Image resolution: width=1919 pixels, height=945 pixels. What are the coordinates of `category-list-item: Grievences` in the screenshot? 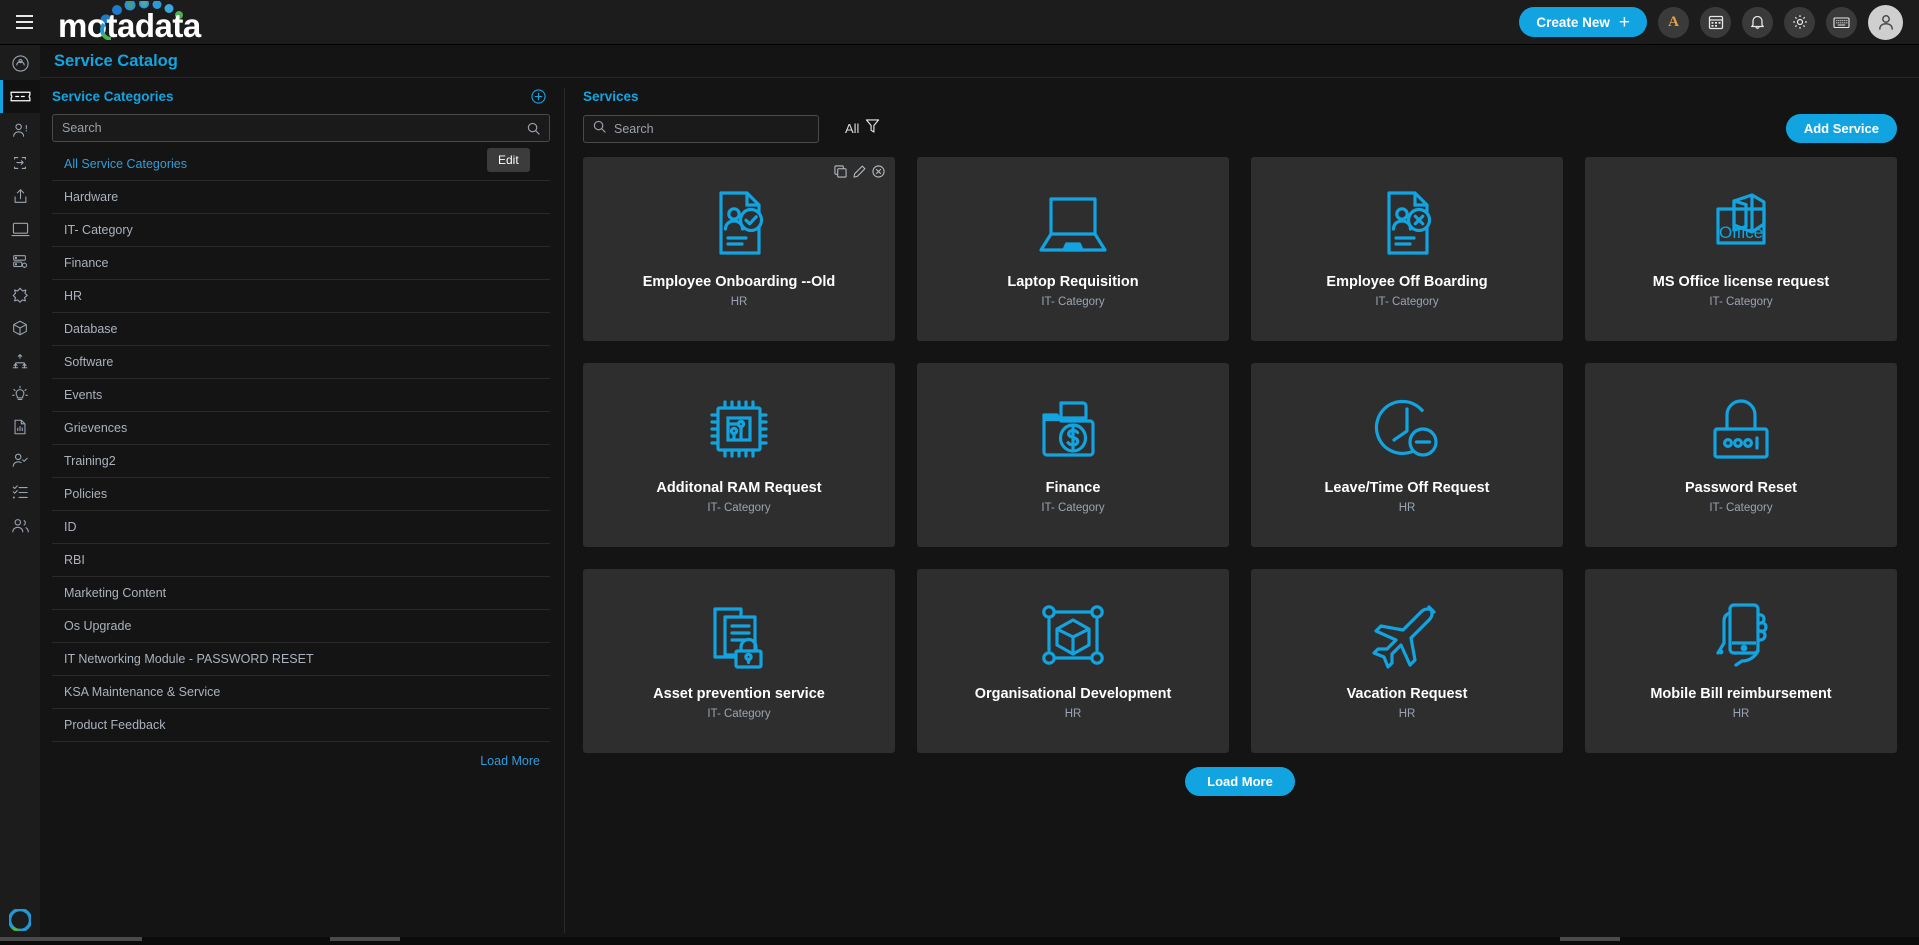 It's located at (301, 428).